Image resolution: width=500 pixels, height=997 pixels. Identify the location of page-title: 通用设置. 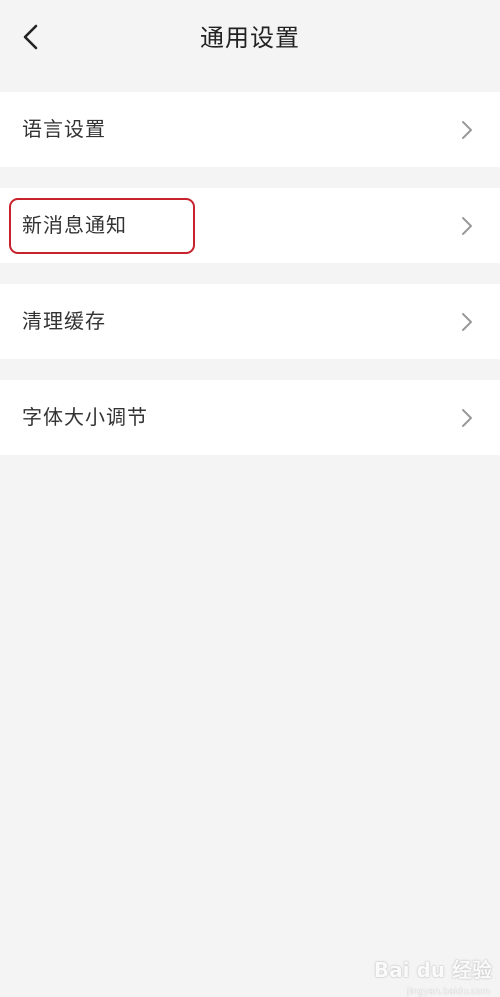
(250, 38).